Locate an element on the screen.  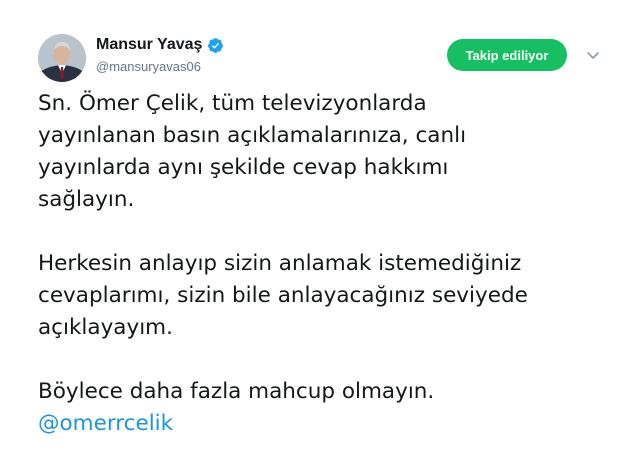
user-handle: @mansuryavas06 is located at coordinates (148, 66).